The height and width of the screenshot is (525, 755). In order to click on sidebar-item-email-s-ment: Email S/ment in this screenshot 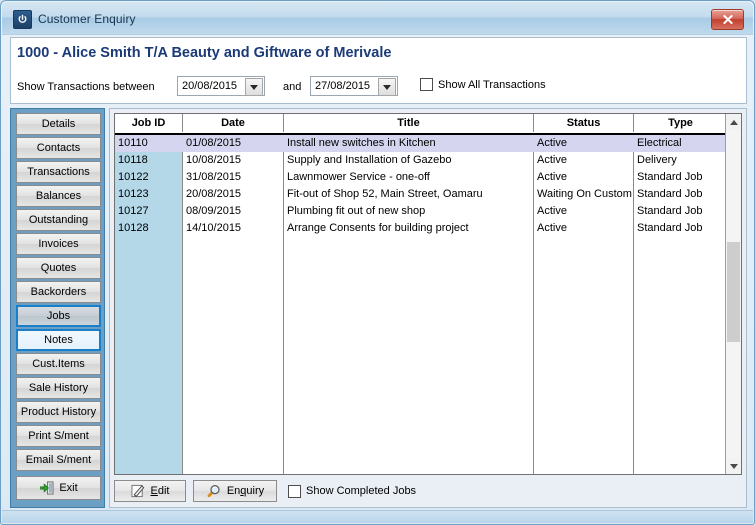, I will do `click(58, 460)`.